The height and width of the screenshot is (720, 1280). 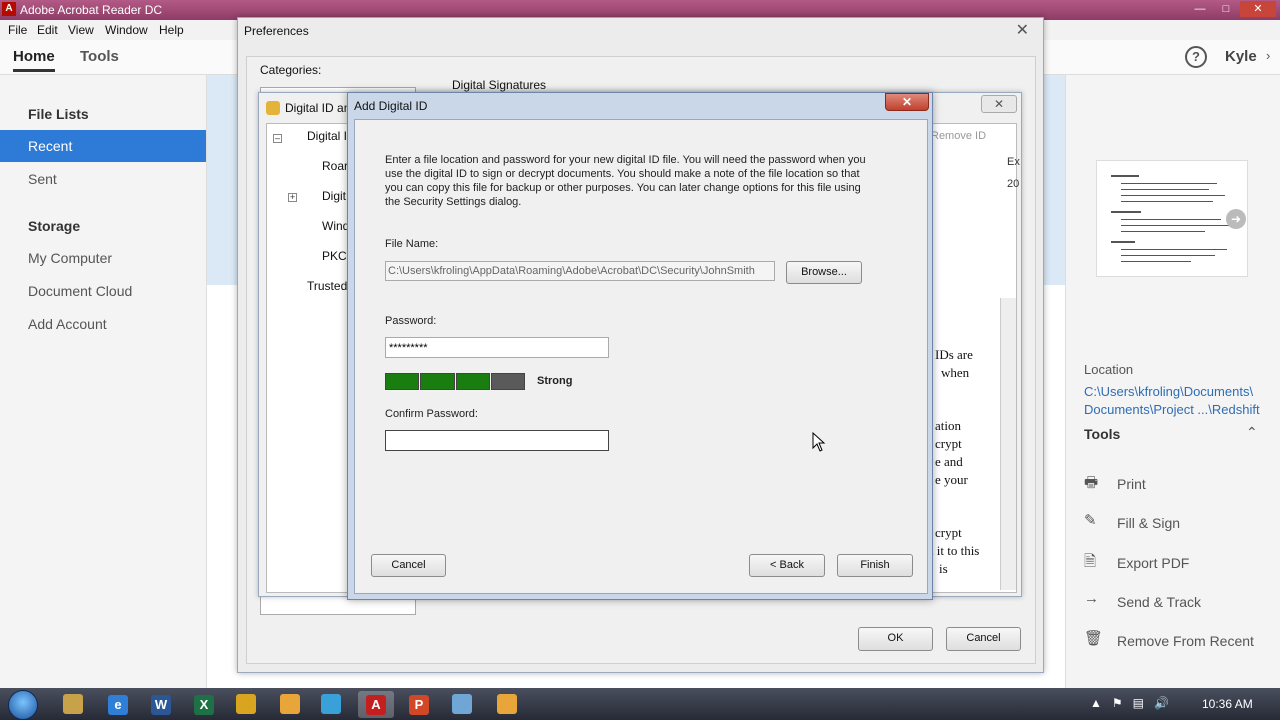 I want to click on nav-item-my-computer: My Computer, so click(x=103, y=258).